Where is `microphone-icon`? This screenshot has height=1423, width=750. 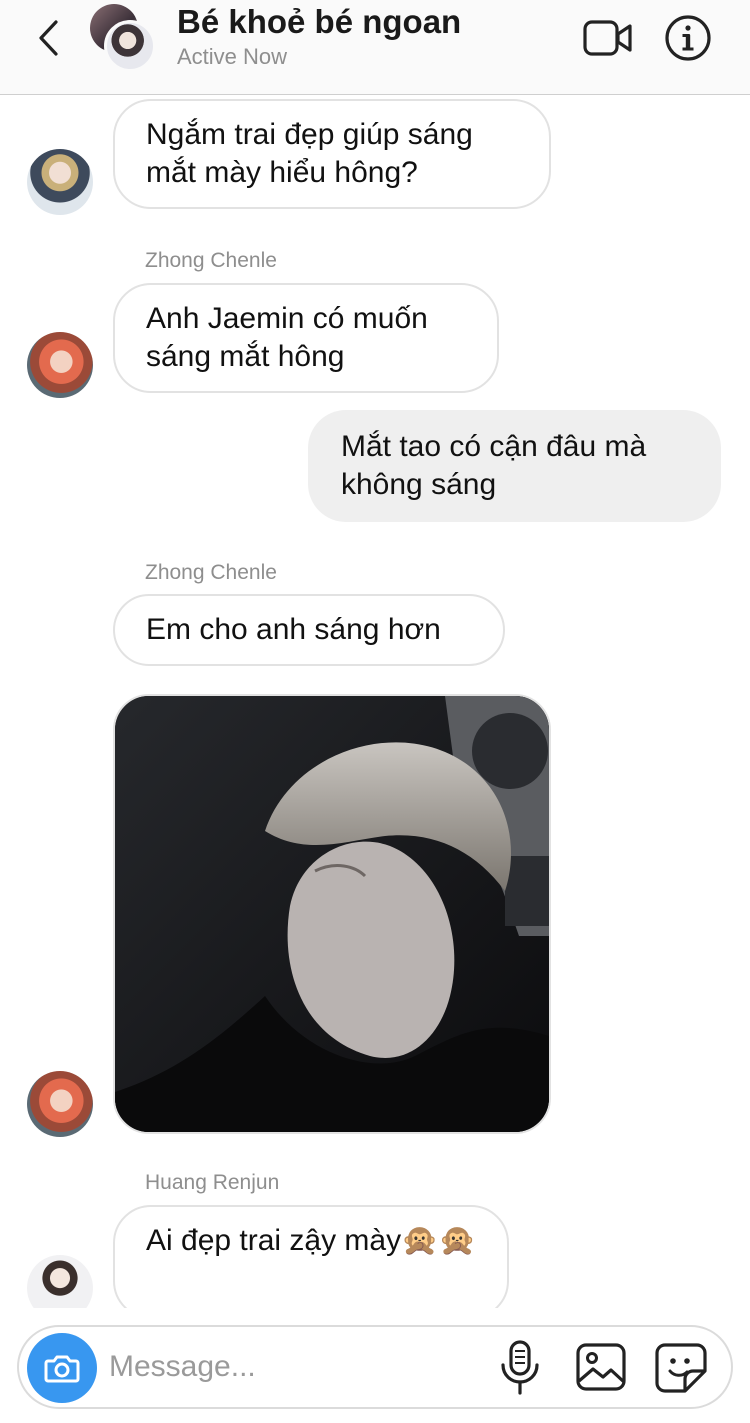 microphone-icon is located at coordinates (520, 1367).